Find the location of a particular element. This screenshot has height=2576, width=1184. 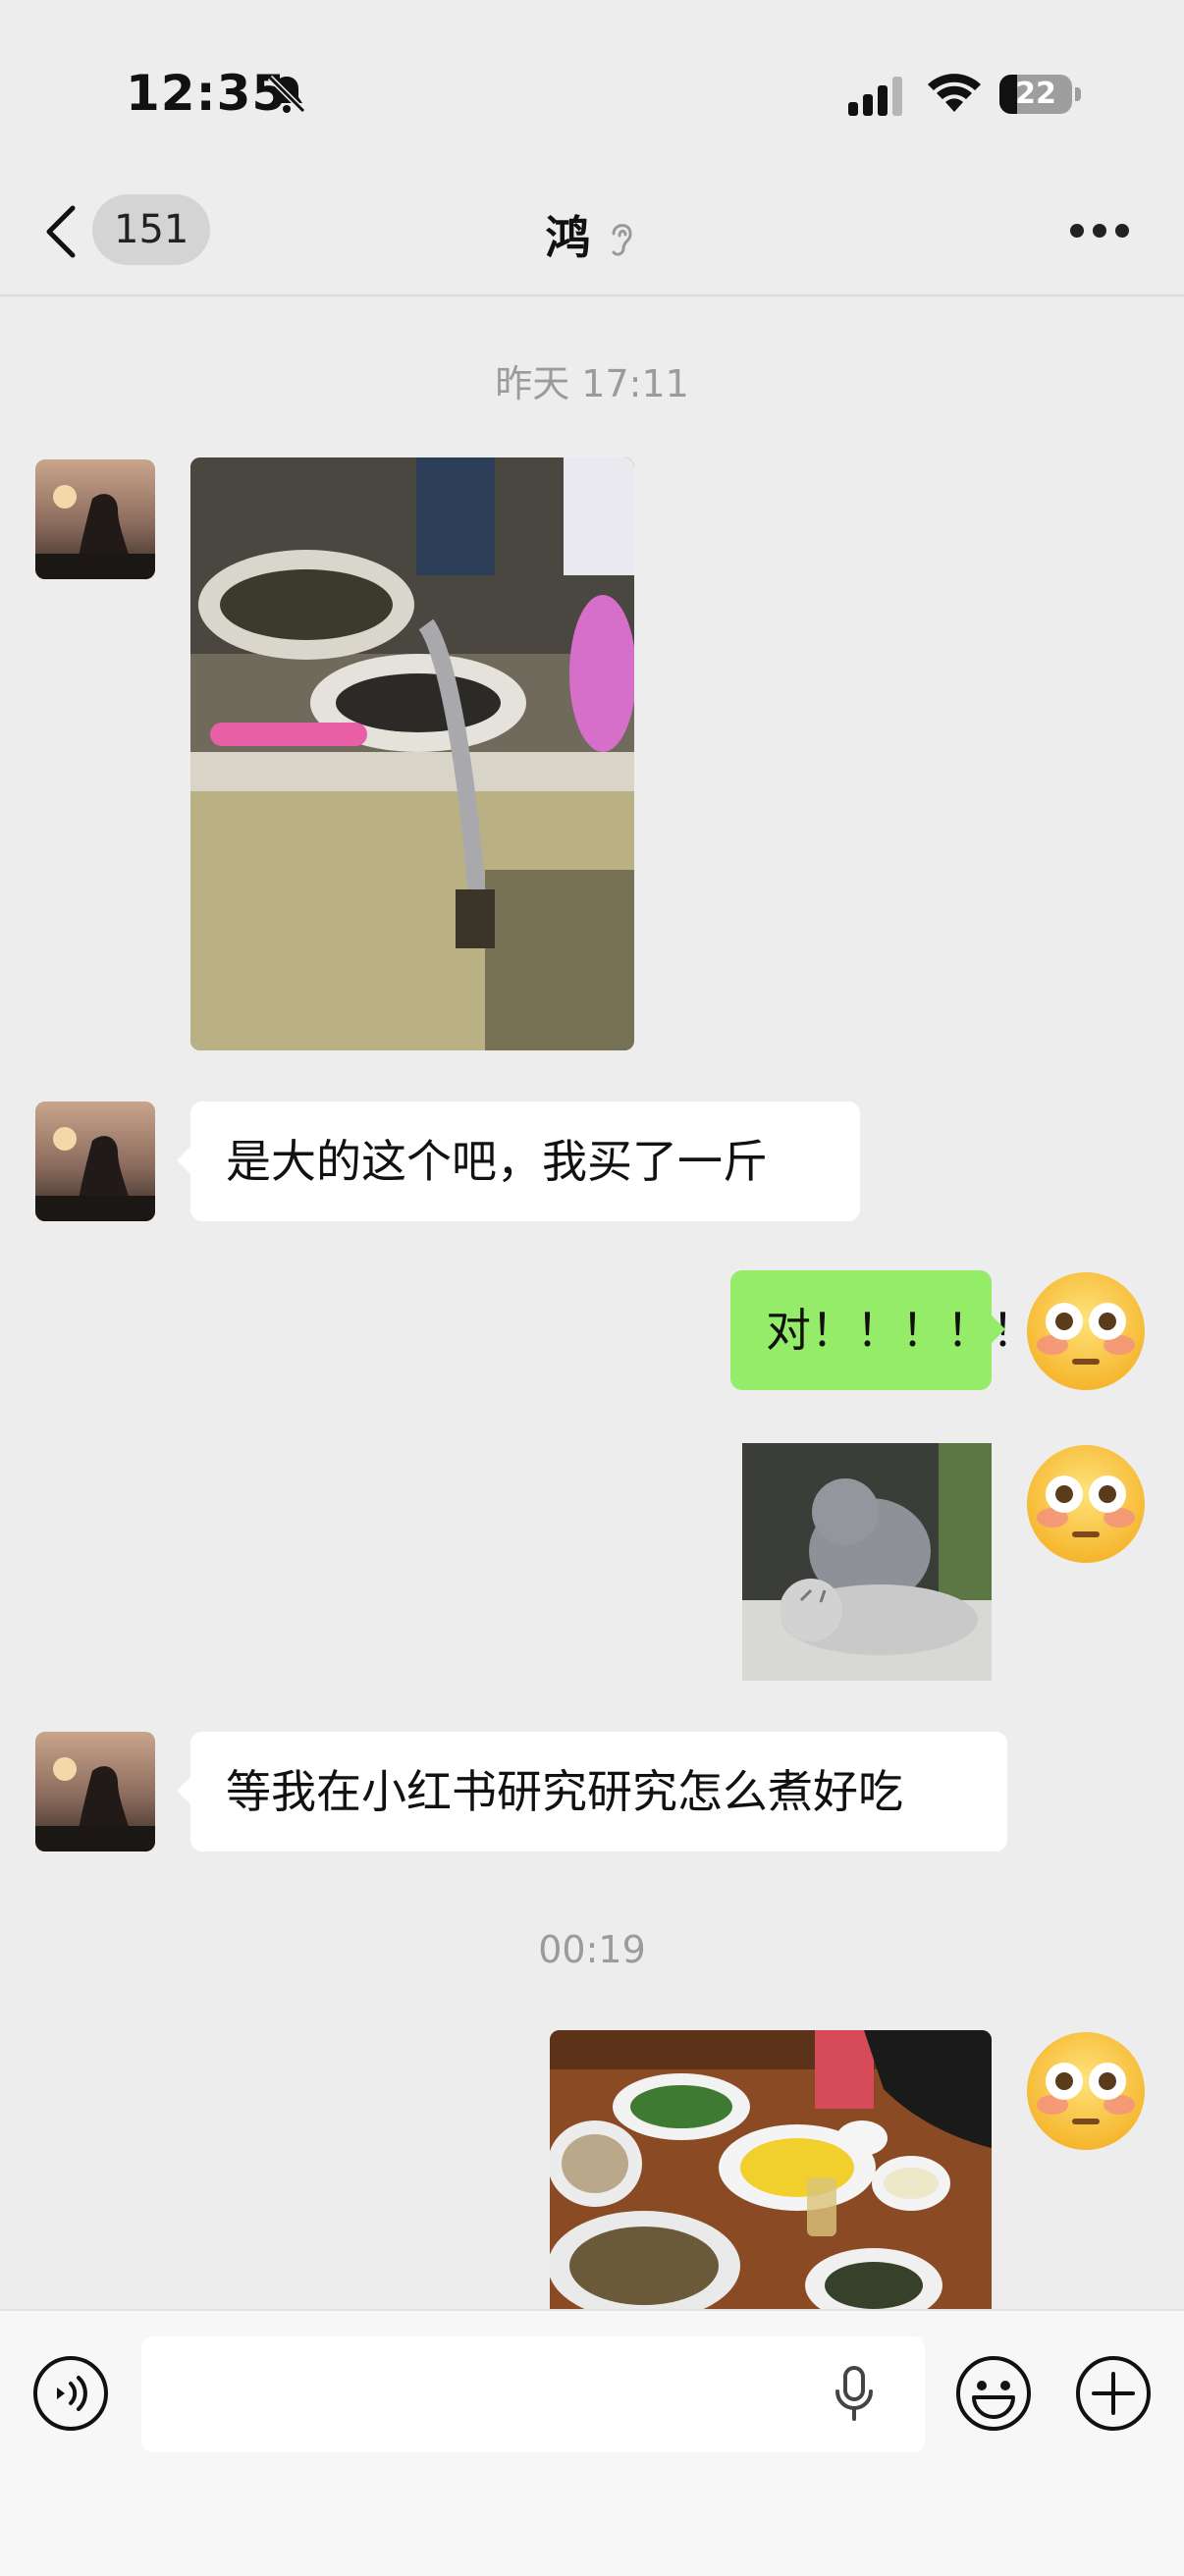

battery-level: 22 is located at coordinates (1035, 94).